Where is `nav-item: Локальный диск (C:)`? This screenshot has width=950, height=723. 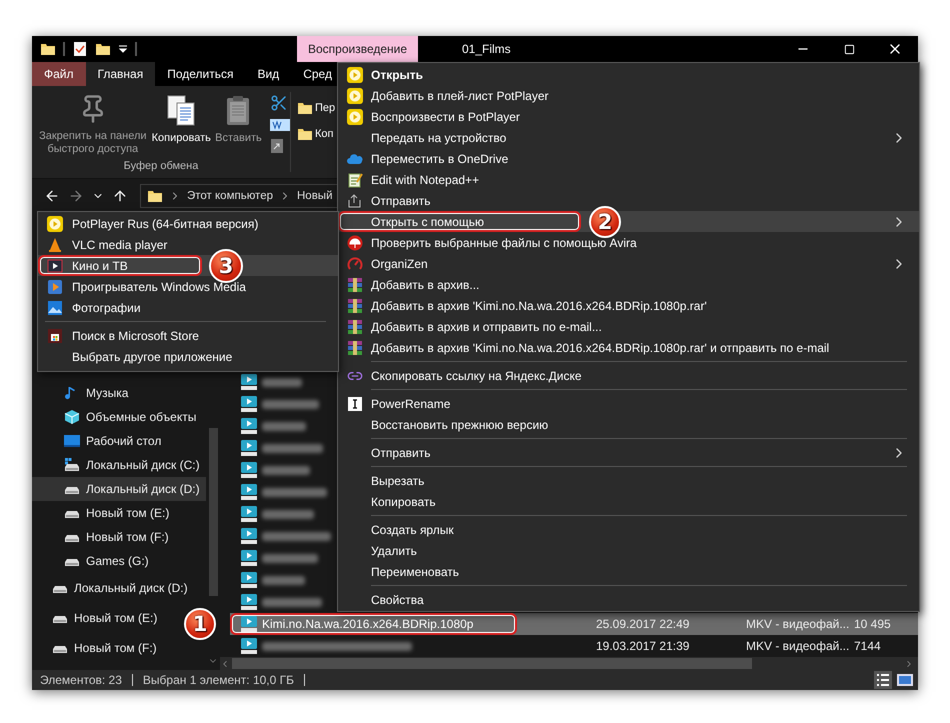
nav-item: Локальный диск (C:) is located at coordinates (119, 465).